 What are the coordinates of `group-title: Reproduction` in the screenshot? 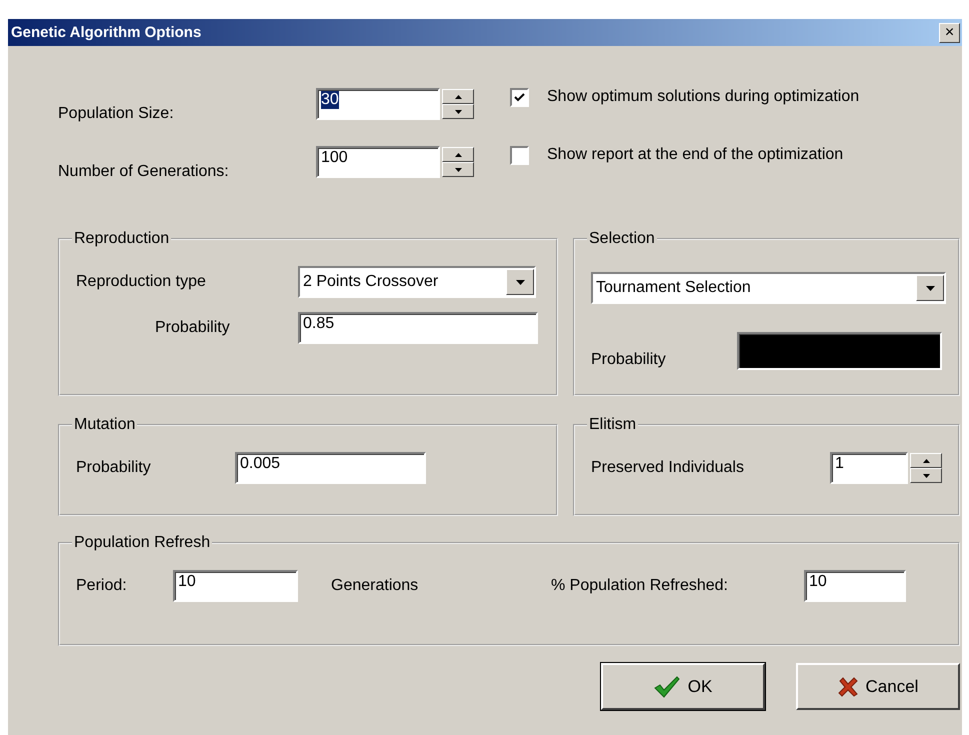 It's located at (121, 239).